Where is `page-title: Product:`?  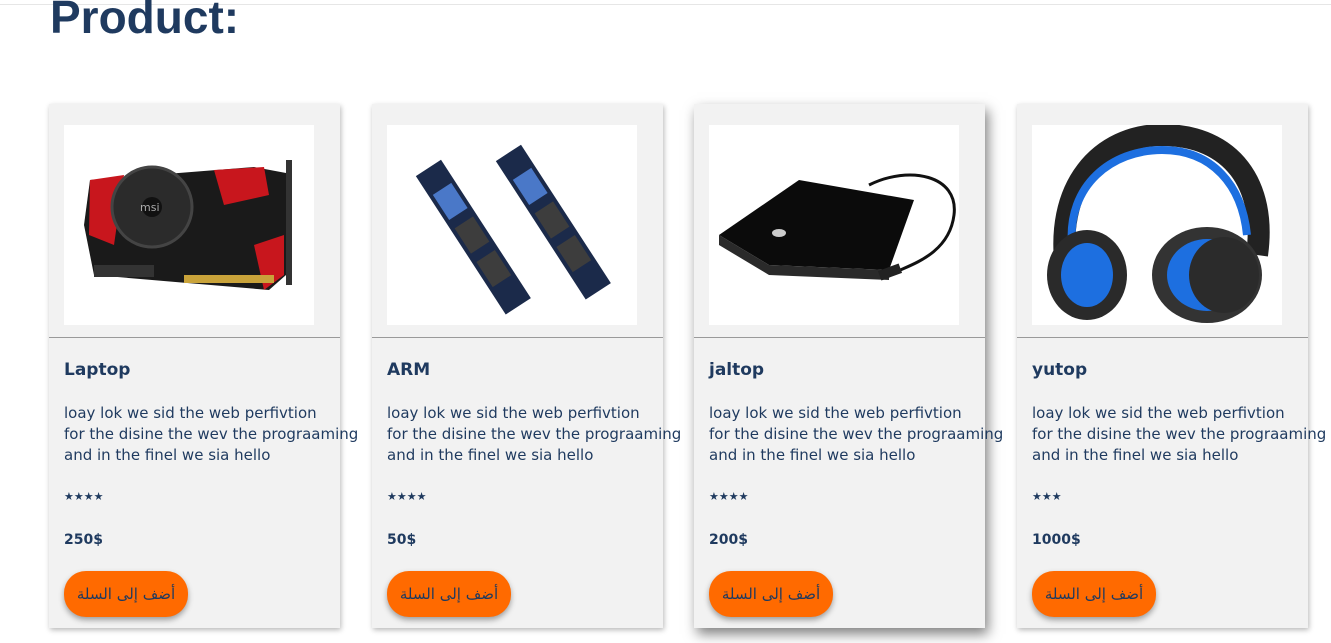 page-title: Product: is located at coordinates (145, 21).